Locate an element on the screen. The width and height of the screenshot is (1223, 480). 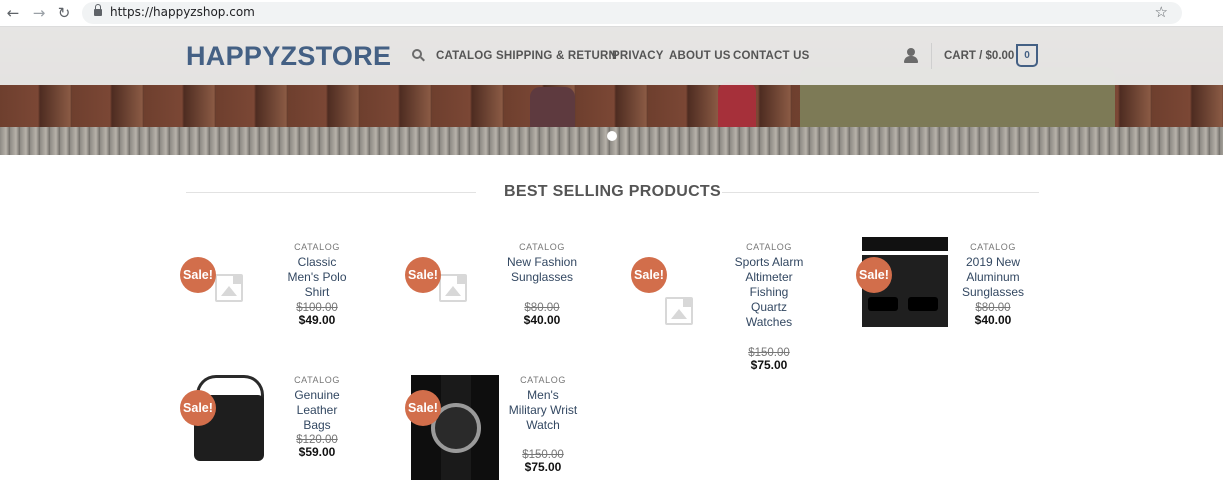
bookmark-star-icon: ☆ is located at coordinates (1161, 12).